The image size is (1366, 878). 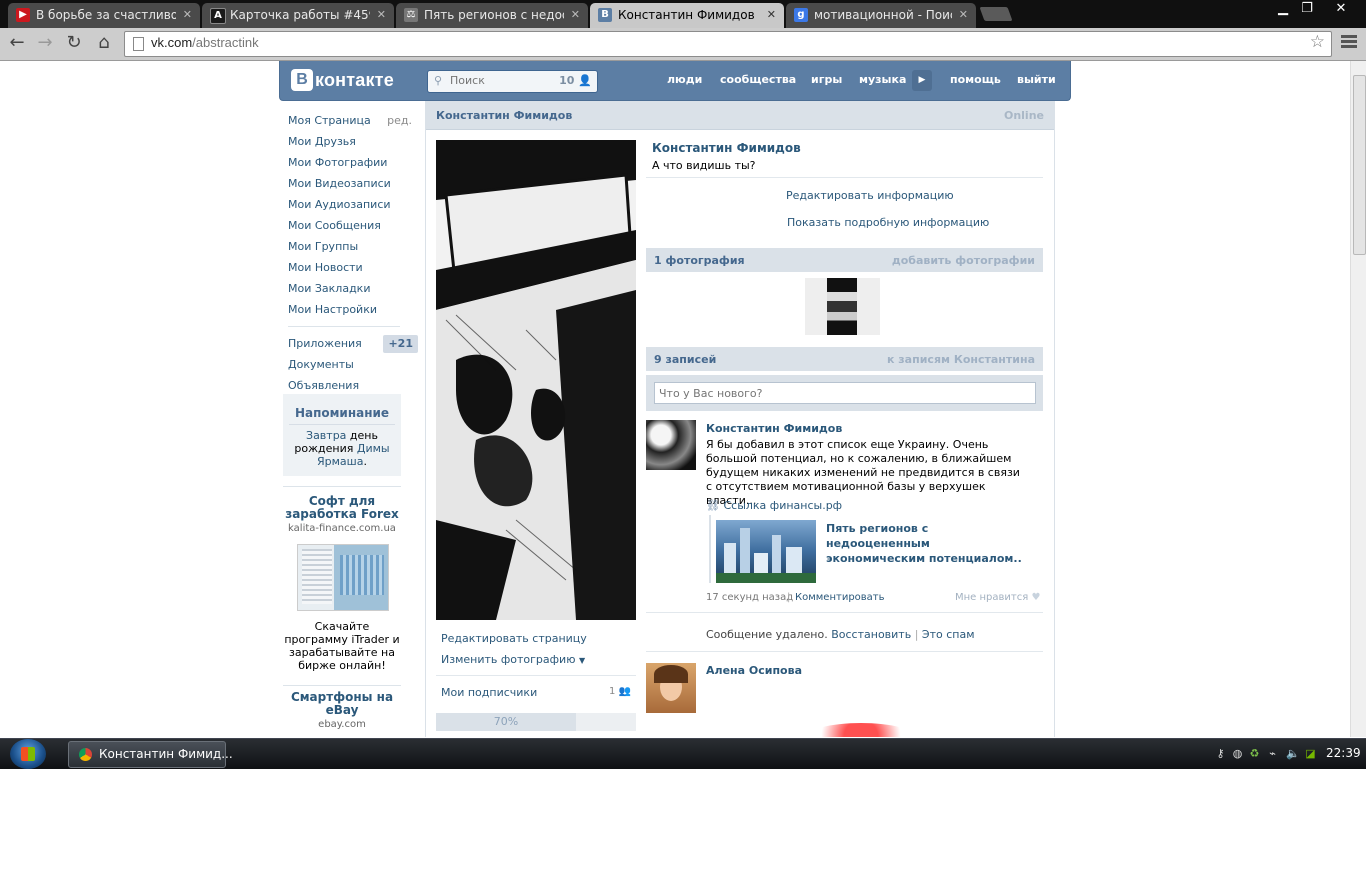 What do you see at coordinates (342, 685) in the screenshot?
I see `divider` at bounding box center [342, 685].